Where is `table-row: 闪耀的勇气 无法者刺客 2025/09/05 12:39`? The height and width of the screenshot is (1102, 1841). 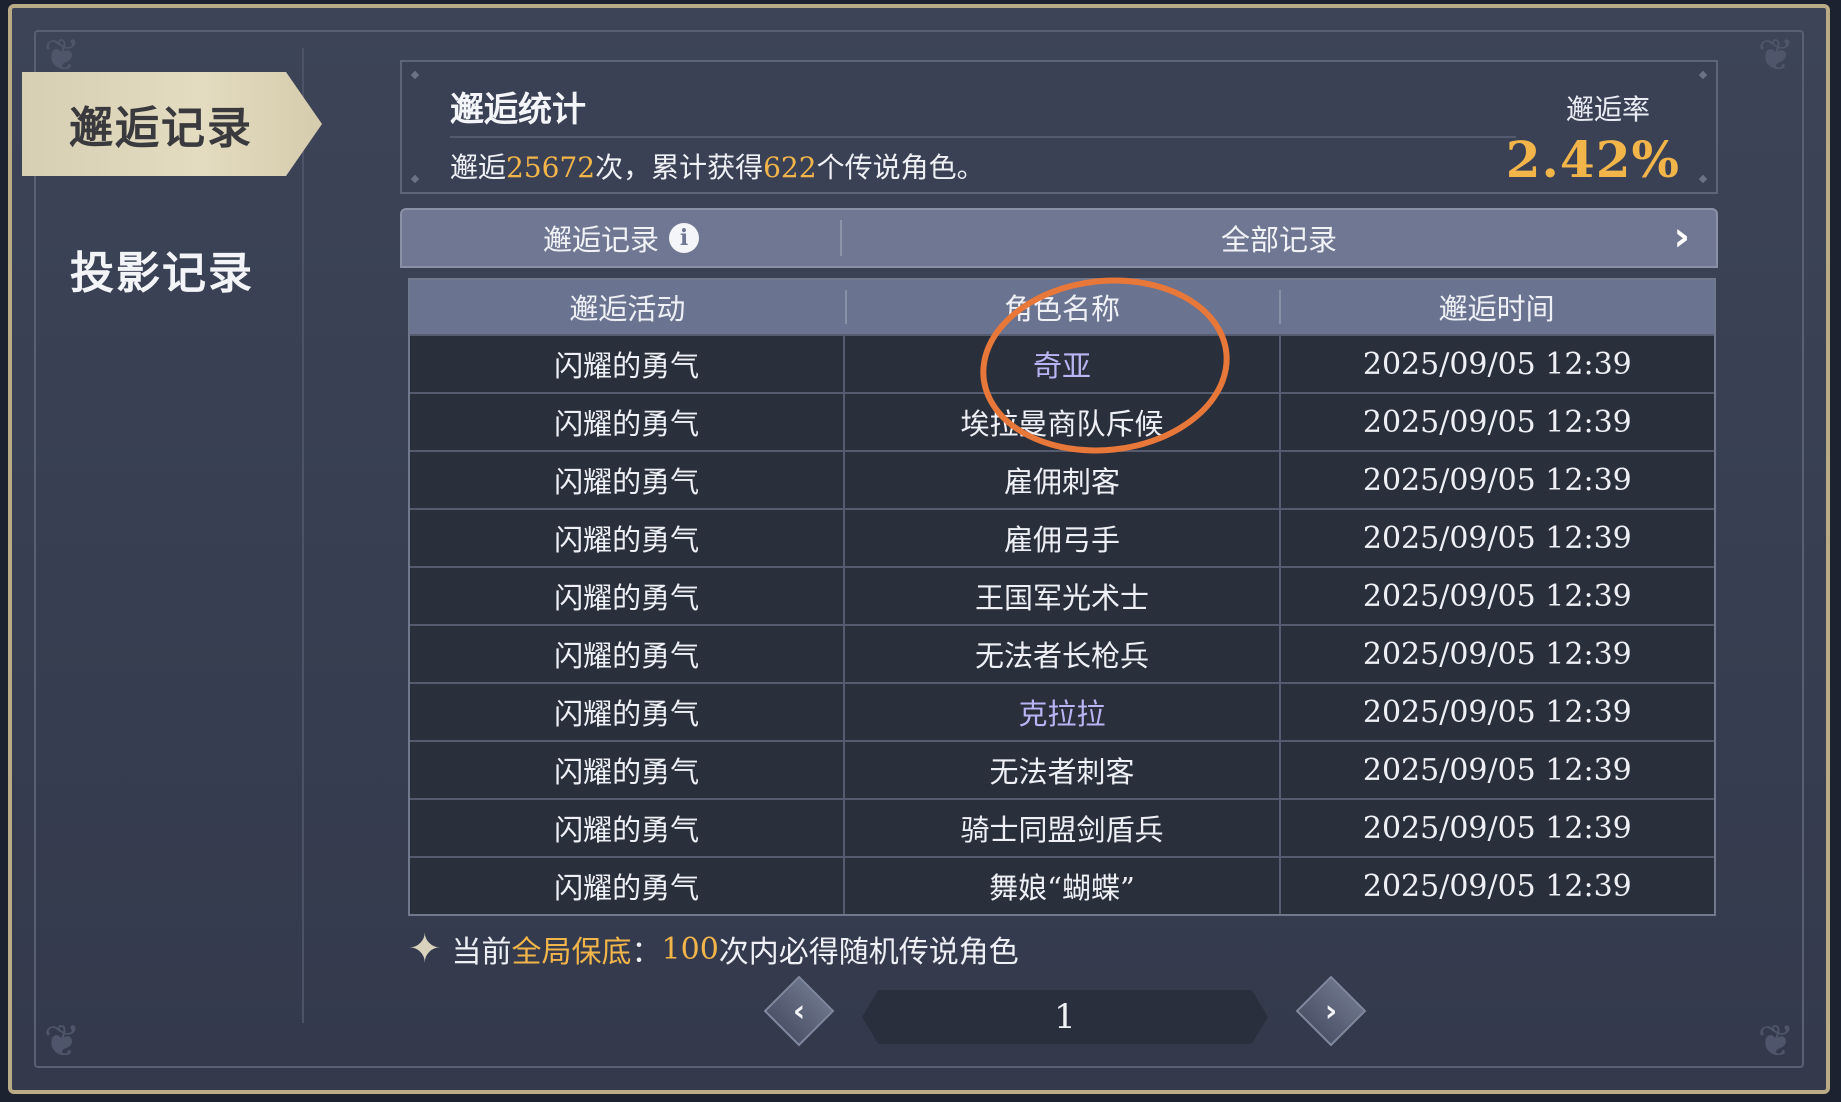 table-row: 闪耀的勇气 无法者刺客 2025/09/05 12:39 is located at coordinates (1062, 769).